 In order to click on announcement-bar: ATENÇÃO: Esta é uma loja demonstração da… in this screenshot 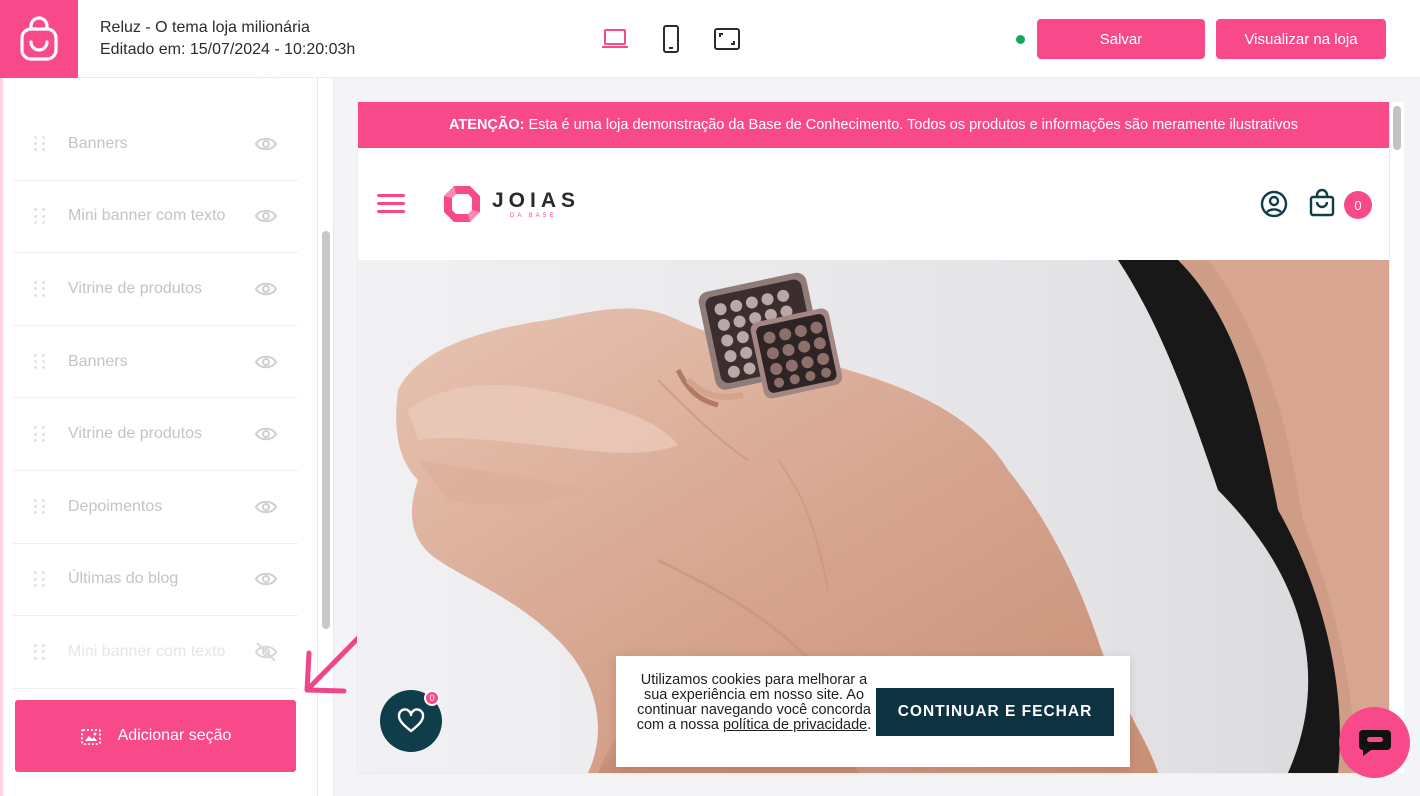, I will do `click(873, 125)`.